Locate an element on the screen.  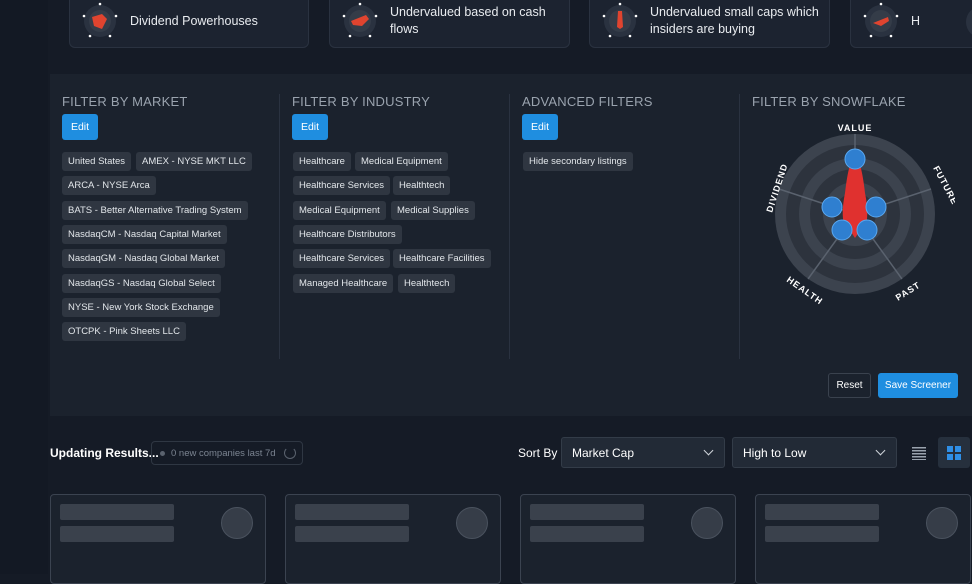
market-chip: AMEX - NYSE MKT LLC is located at coordinates (194, 161).